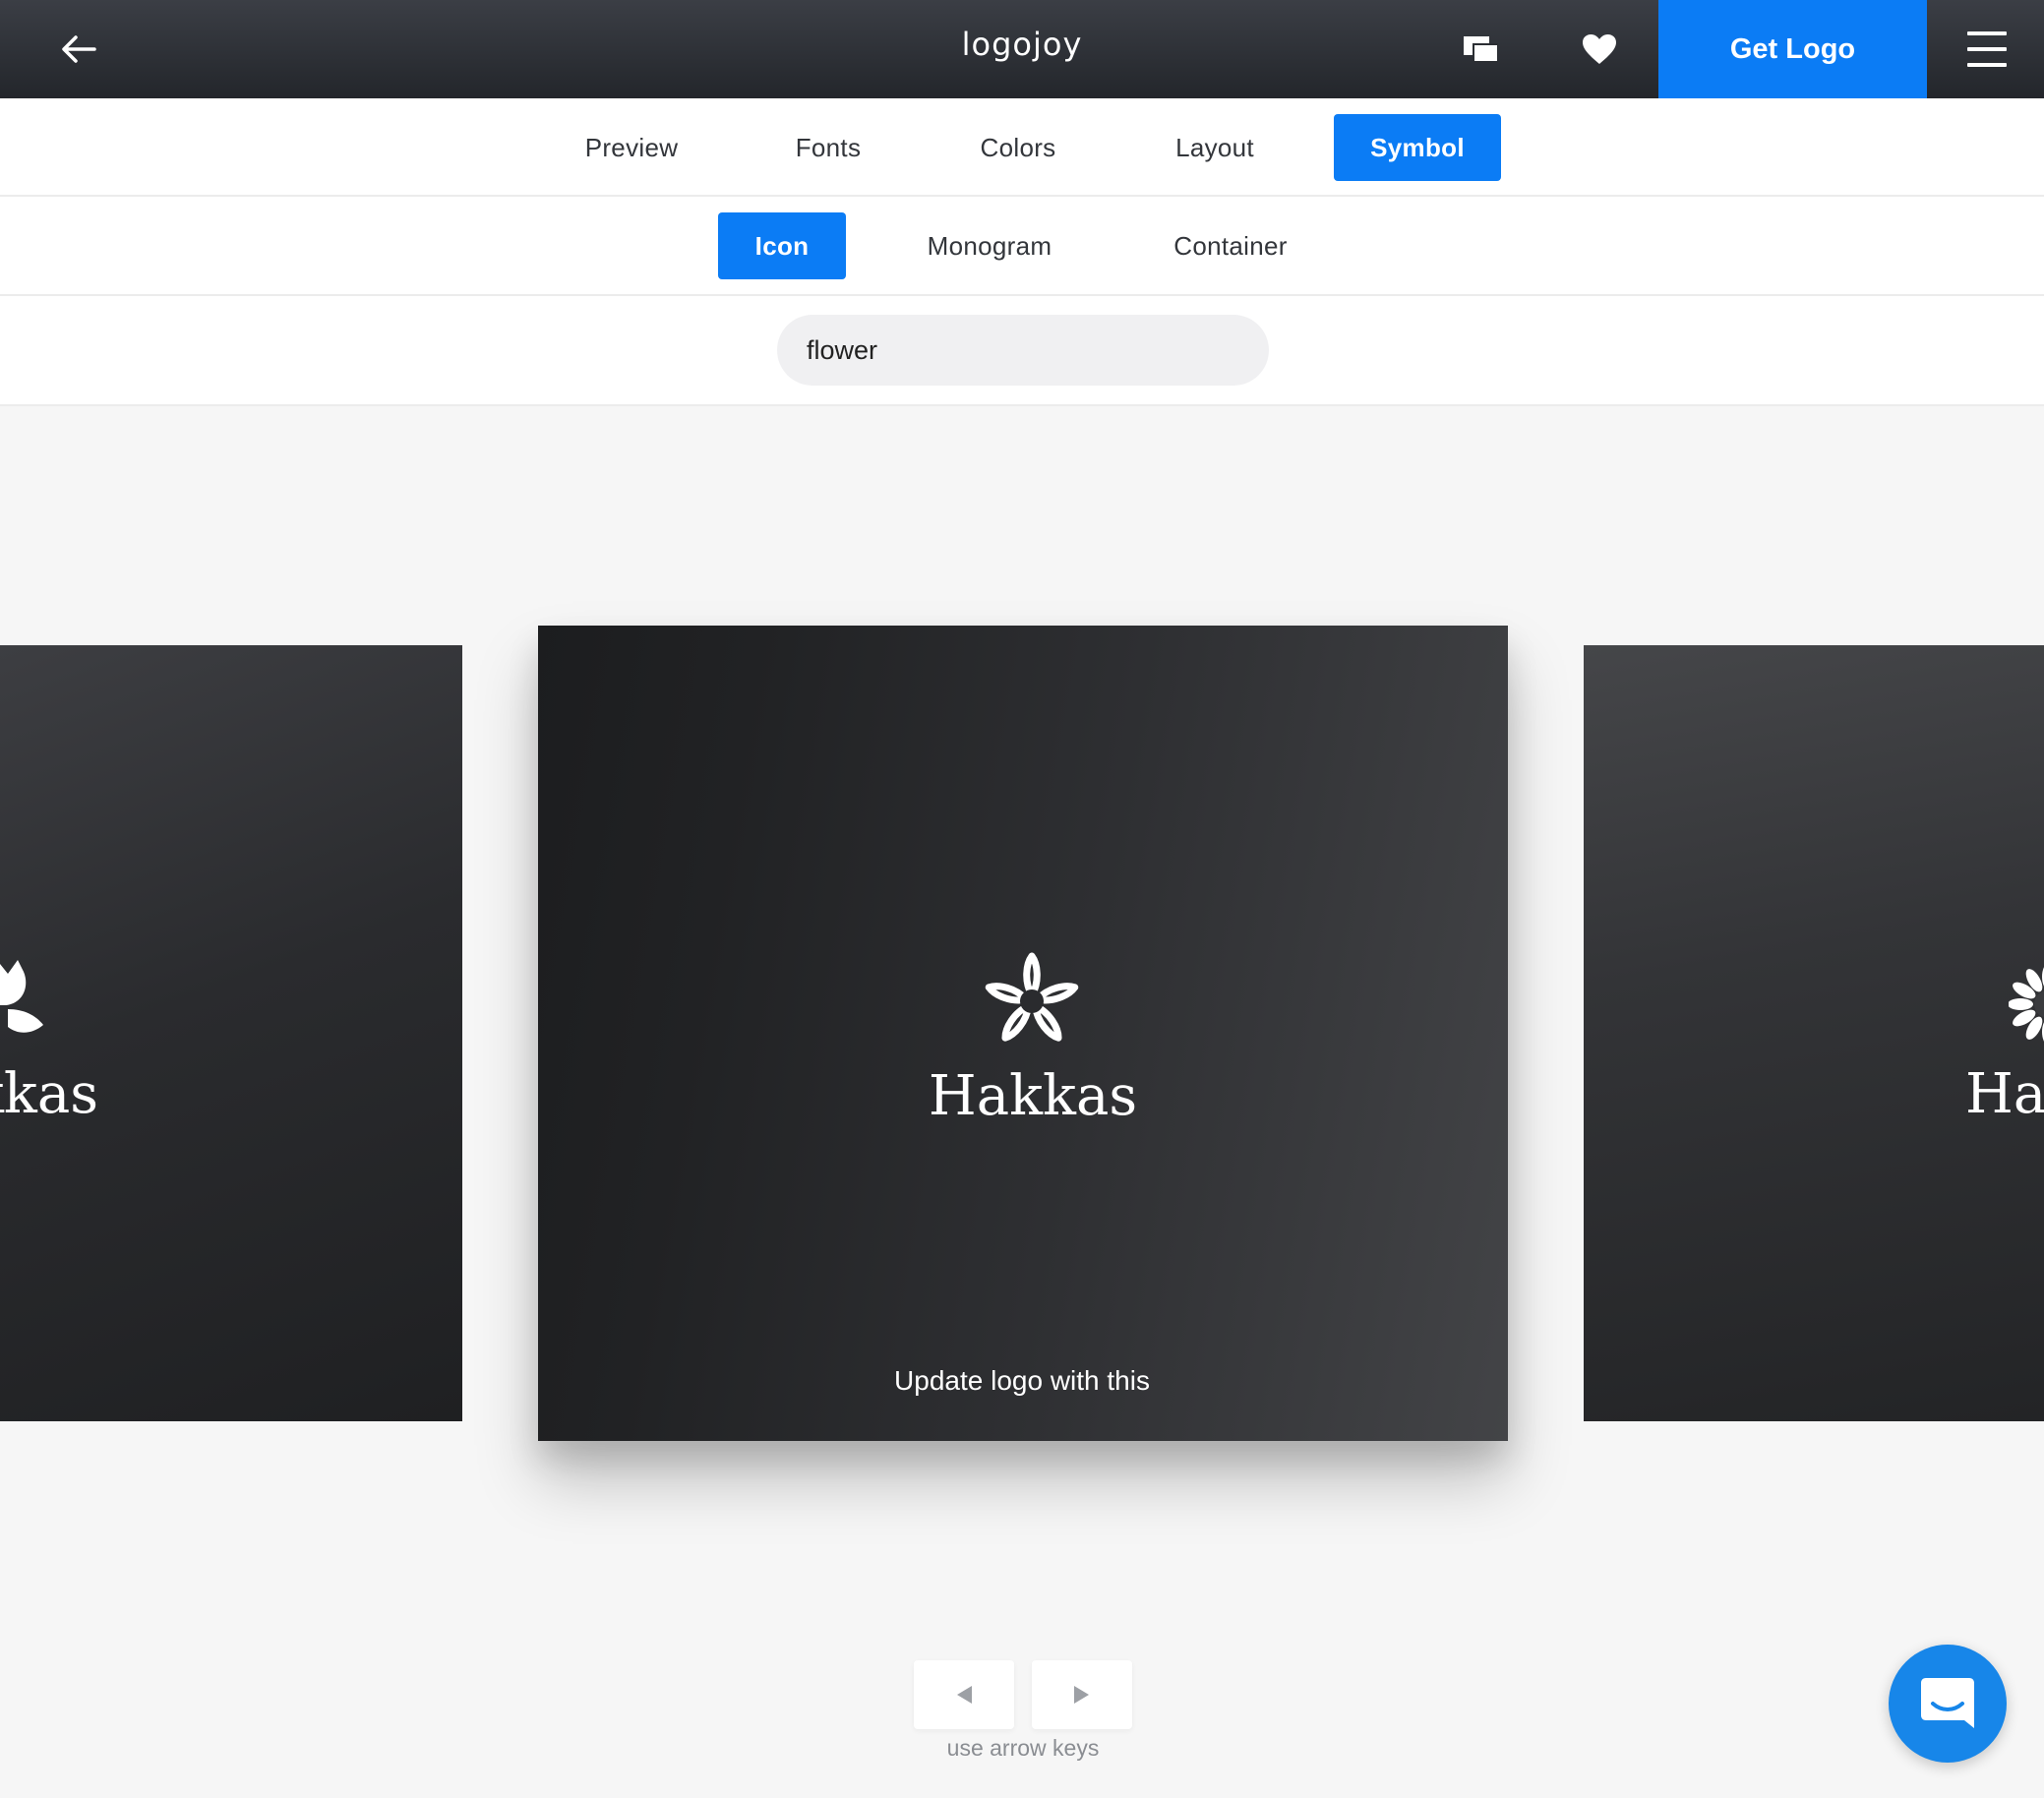 The width and height of the screenshot is (2044, 1798). I want to click on tab-monogram: Monogram, so click(989, 245).